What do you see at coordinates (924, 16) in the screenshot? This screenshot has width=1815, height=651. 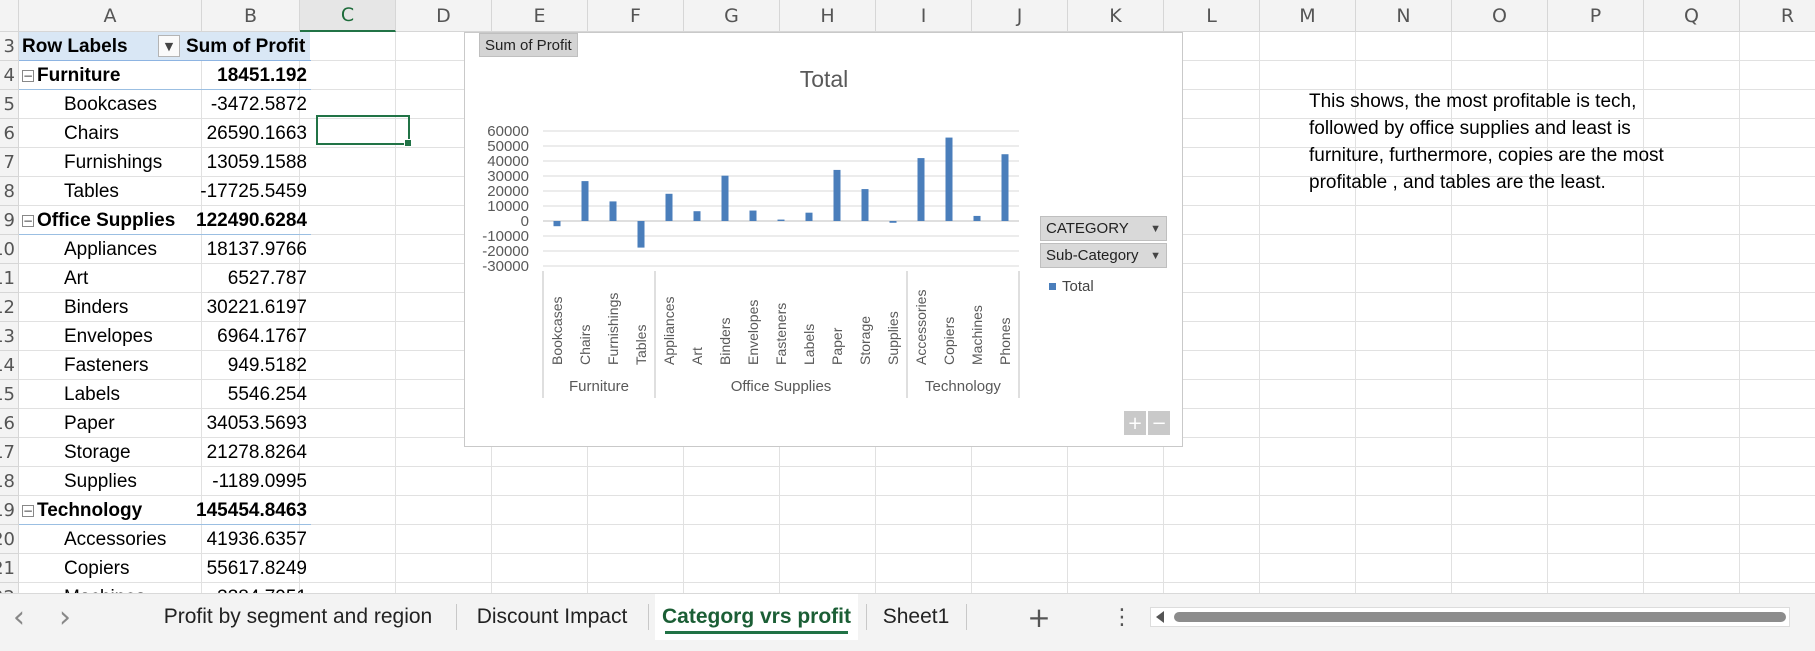 I see `column-header-i: I` at bounding box center [924, 16].